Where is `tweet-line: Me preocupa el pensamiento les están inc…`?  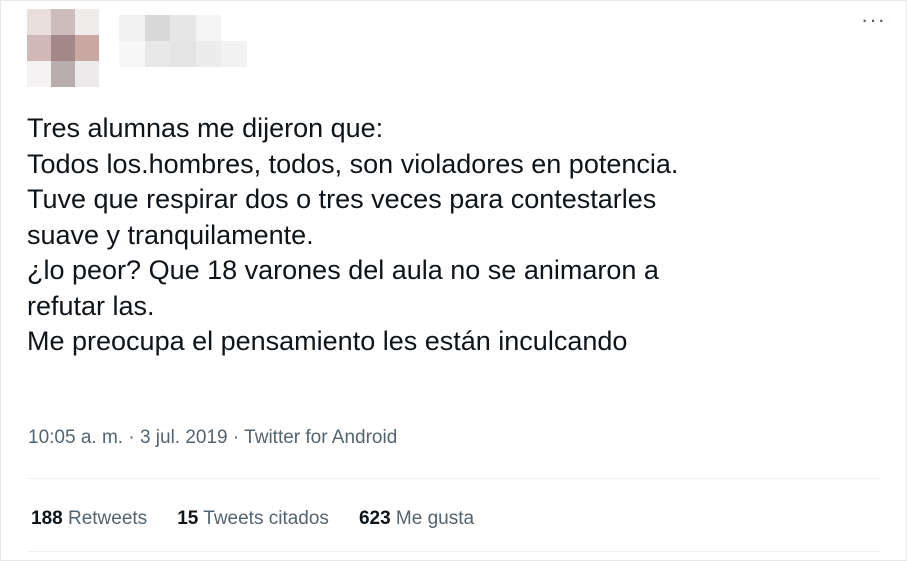
tweet-line: Me preocupa el pensamiento les están inc… is located at coordinates (327, 341).